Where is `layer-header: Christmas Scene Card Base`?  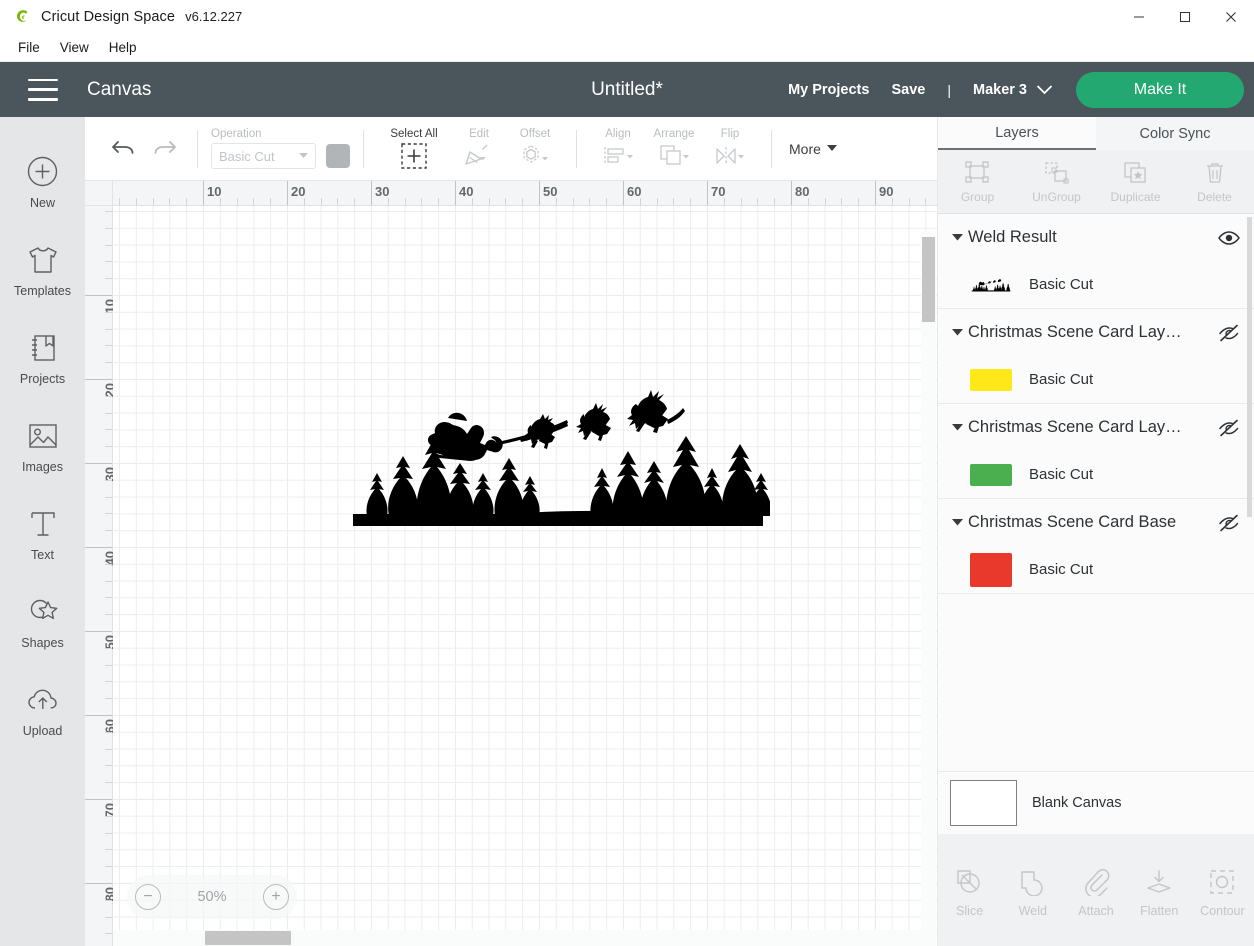 layer-header: Christmas Scene Card Base is located at coordinates (1096, 522).